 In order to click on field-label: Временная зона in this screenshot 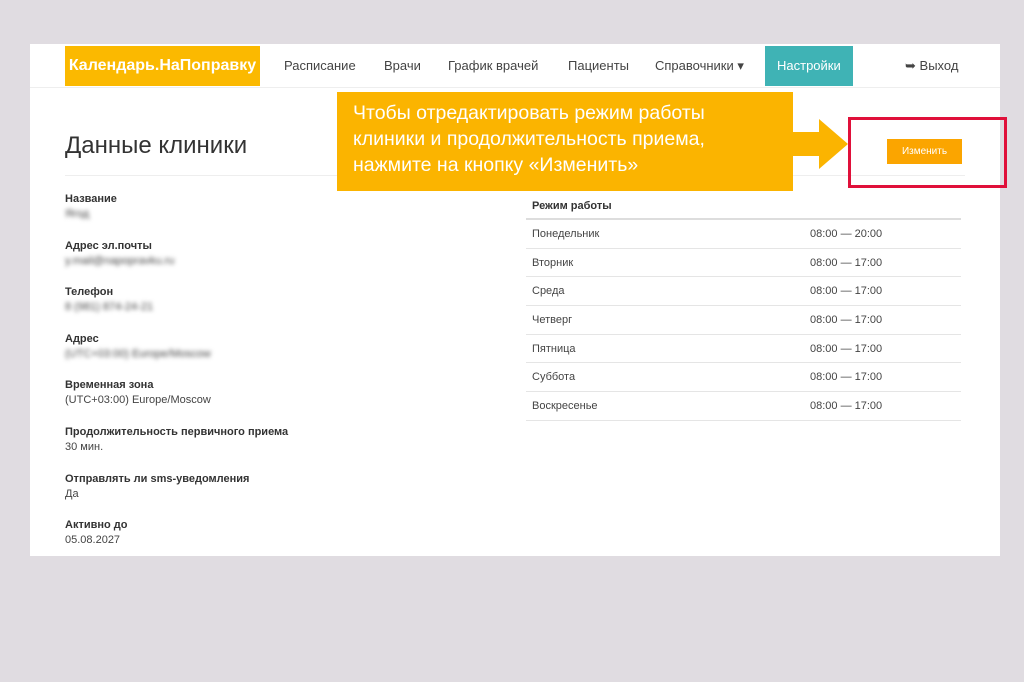, I will do `click(109, 385)`.